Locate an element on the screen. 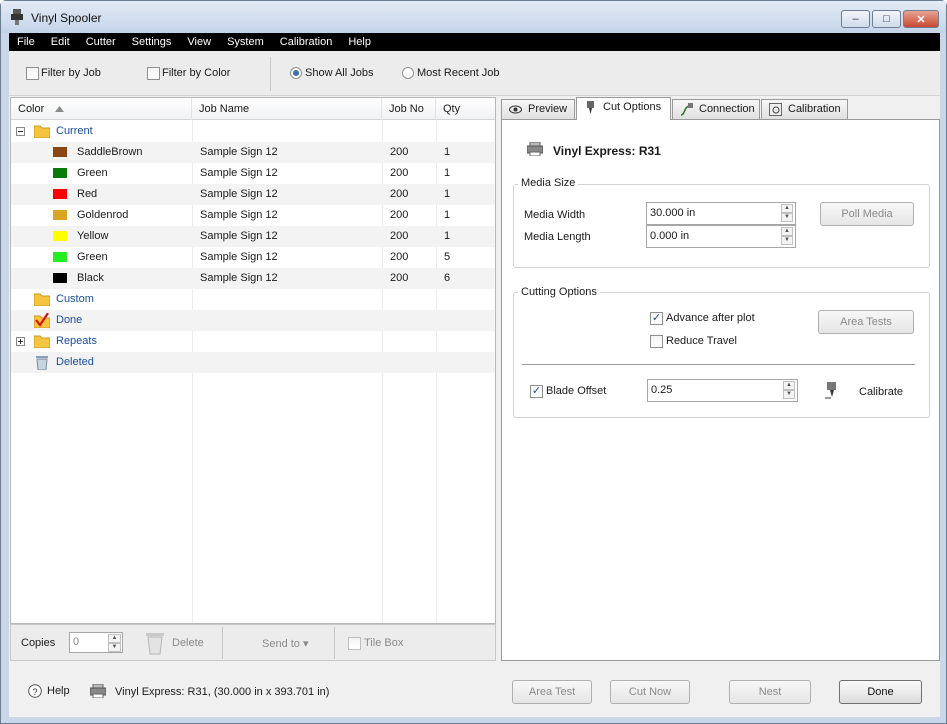 Image resolution: width=947 pixels, height=724 pixels. menu-file: File is located at coordinates (26, 42).